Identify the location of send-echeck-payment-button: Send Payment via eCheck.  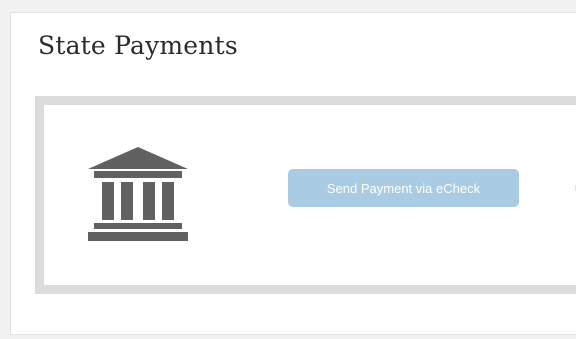
(403, 188).